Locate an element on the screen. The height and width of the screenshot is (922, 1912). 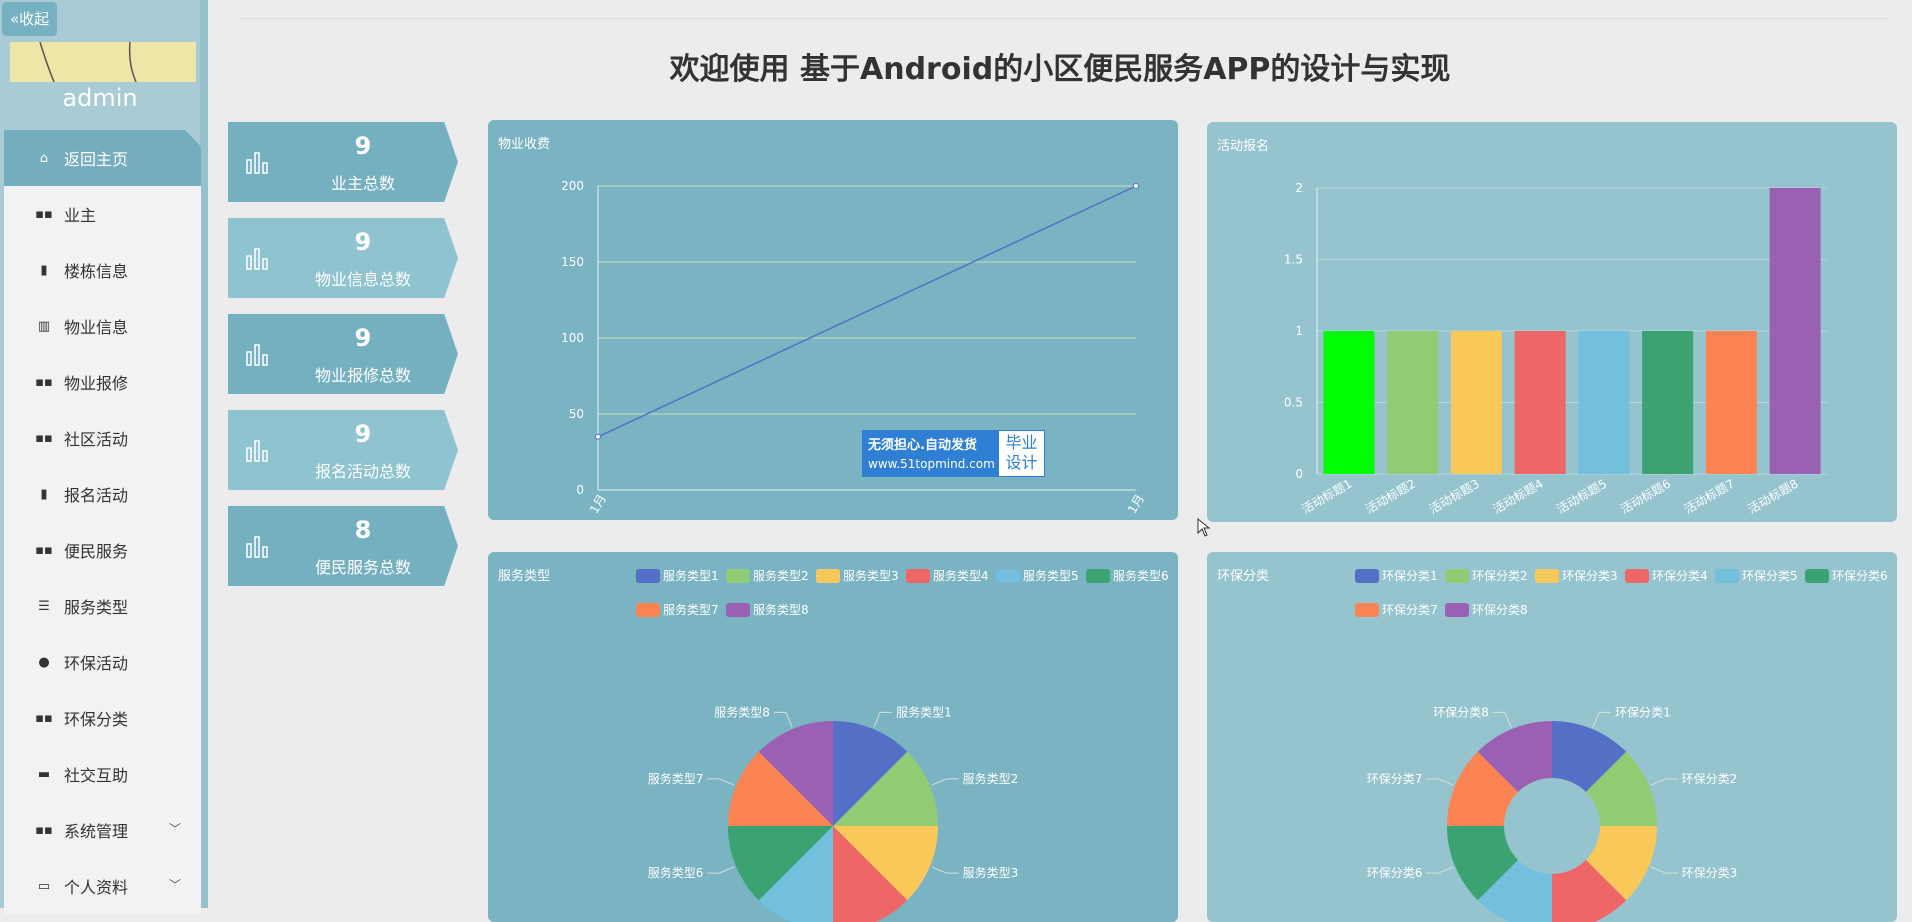
sidebar-rail is located at coordinates (204, 454).